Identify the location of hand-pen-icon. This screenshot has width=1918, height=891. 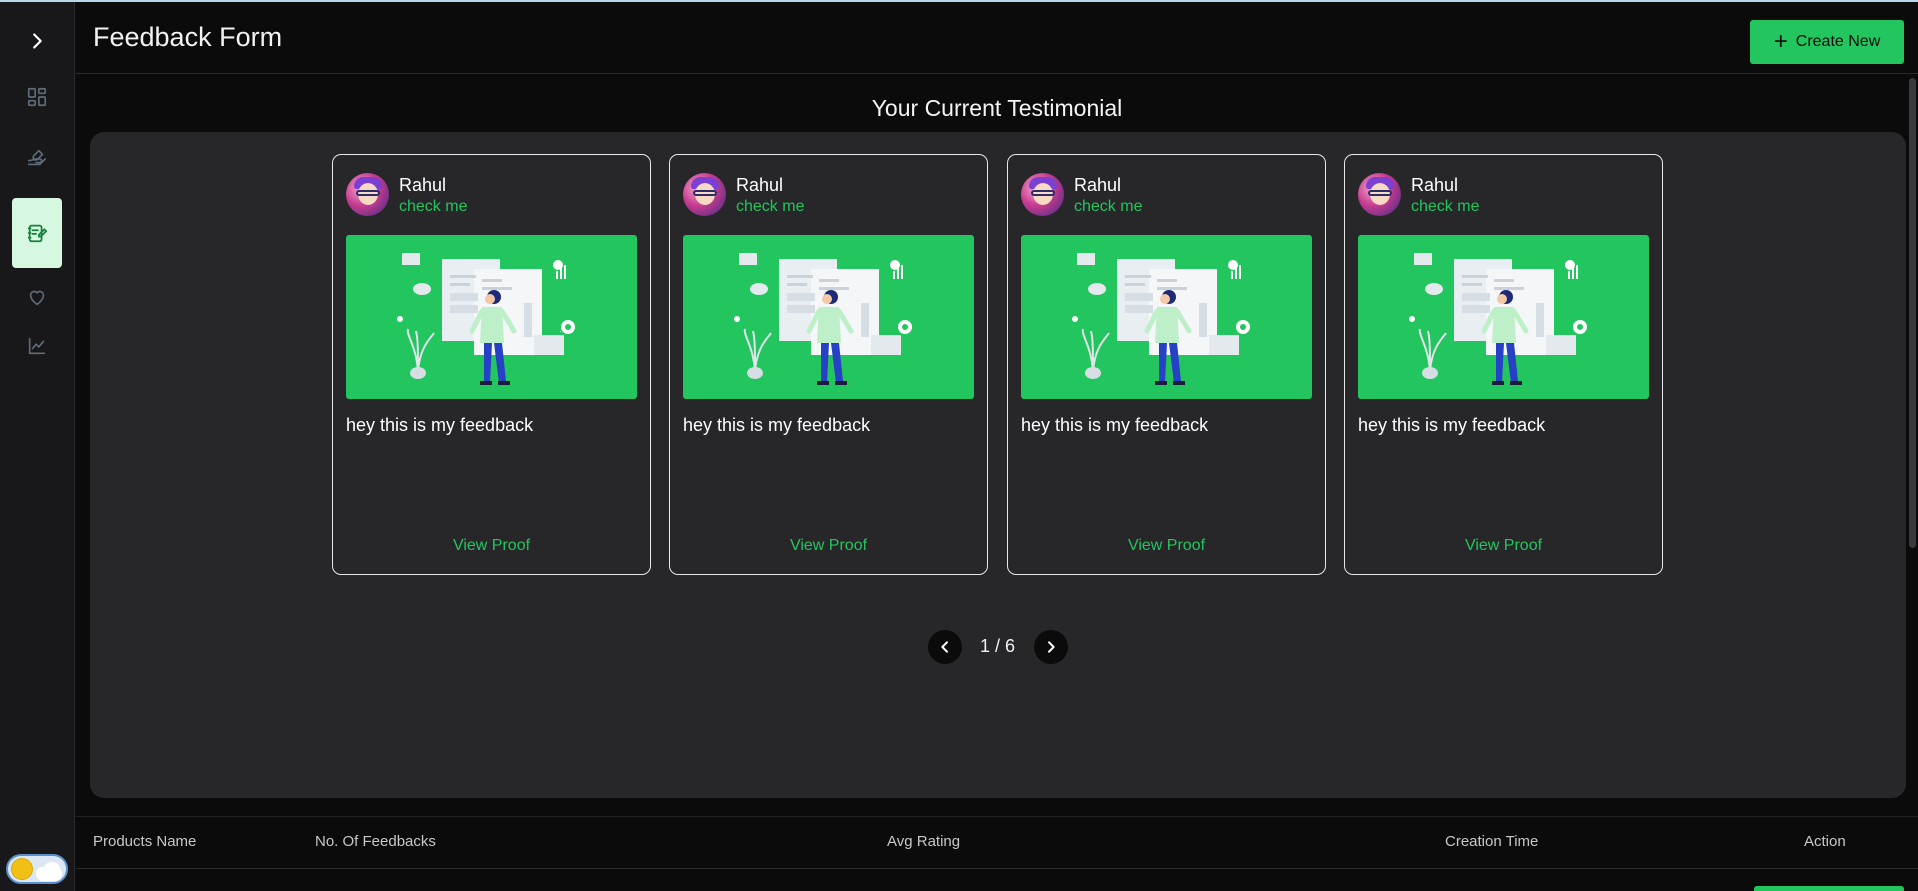
(37, 157).